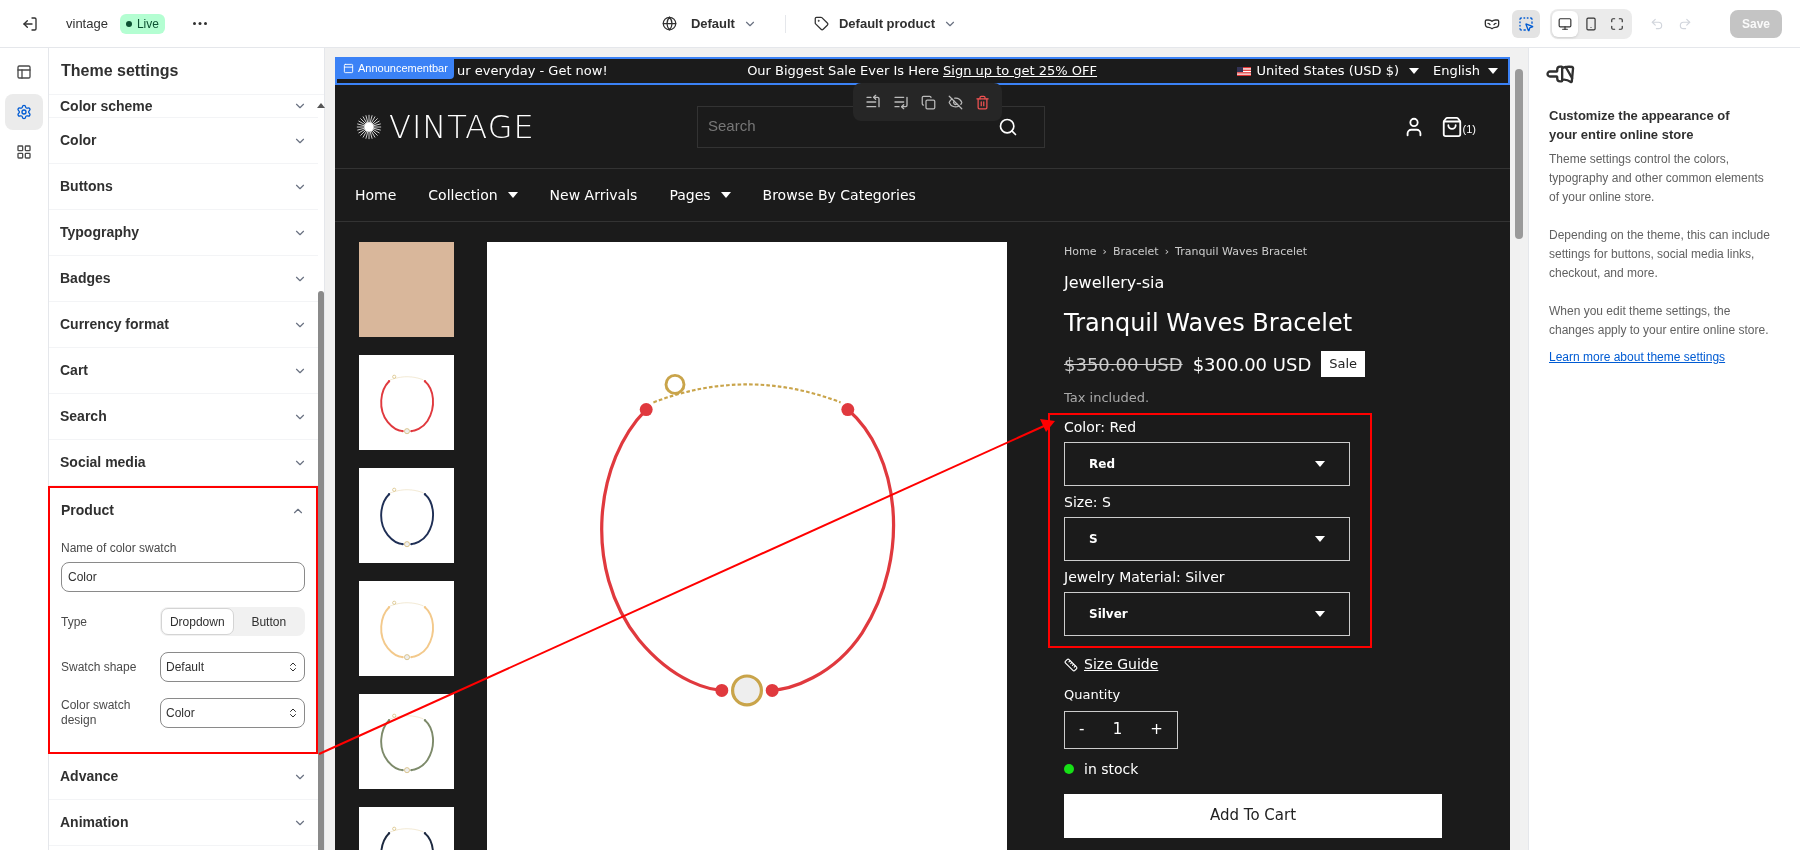 This screenshot has width=1800, height=850. I want to click on status-badge: Live, so click(142, 23).